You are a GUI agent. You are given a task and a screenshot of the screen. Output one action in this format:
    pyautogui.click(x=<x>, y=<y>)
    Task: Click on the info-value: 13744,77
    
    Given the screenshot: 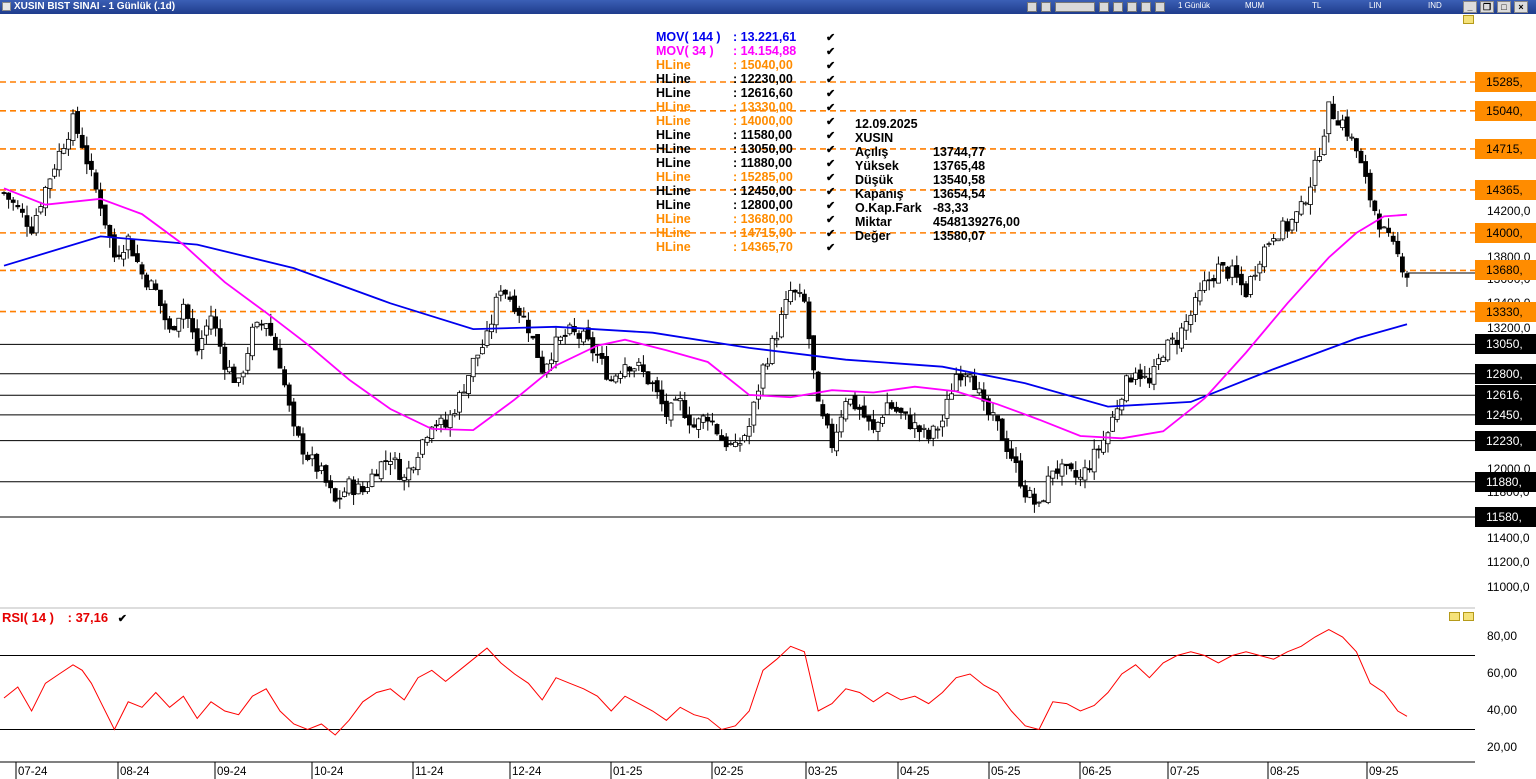 What is the action you would take?
    pyautogui.click(x=959, y=152)
    